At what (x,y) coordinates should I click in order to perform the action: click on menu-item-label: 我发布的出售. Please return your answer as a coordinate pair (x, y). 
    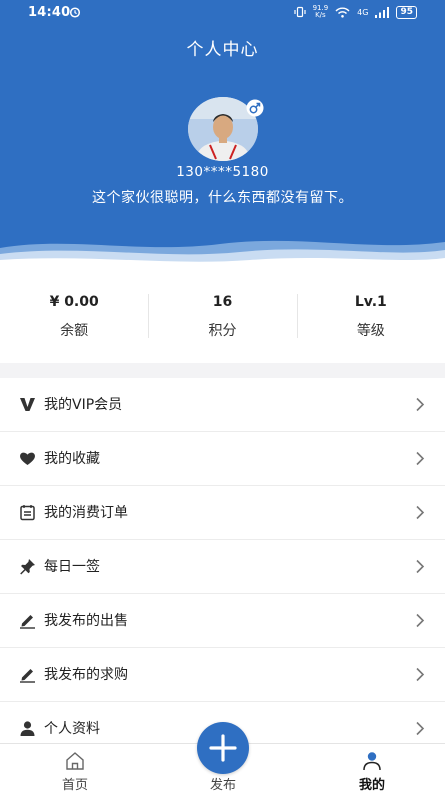
    Looking at the image, I should click on (86, 621).